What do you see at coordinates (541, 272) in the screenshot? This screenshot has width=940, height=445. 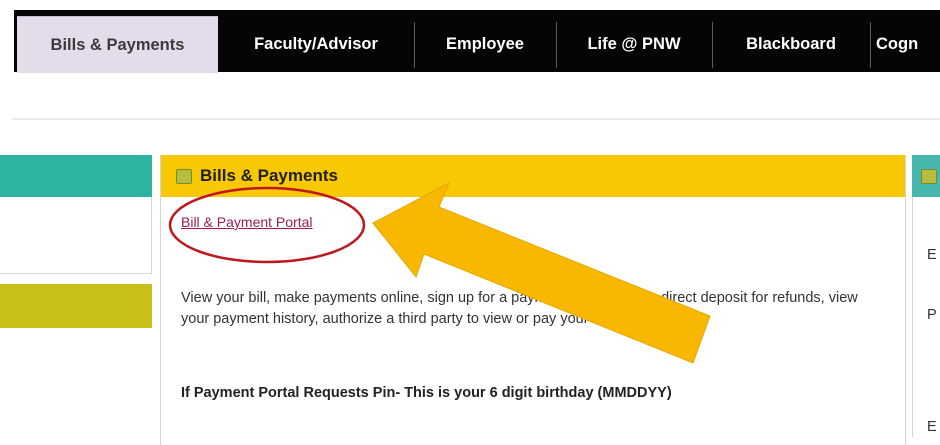 I see `yellow-arrow-icon` at bounding box center [541, 272].